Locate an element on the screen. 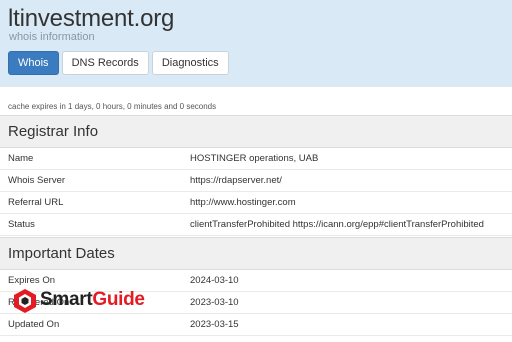 This screenshot has width=512, height=342. row-value: 2024-03-10 is located at coordinates (214, 280).